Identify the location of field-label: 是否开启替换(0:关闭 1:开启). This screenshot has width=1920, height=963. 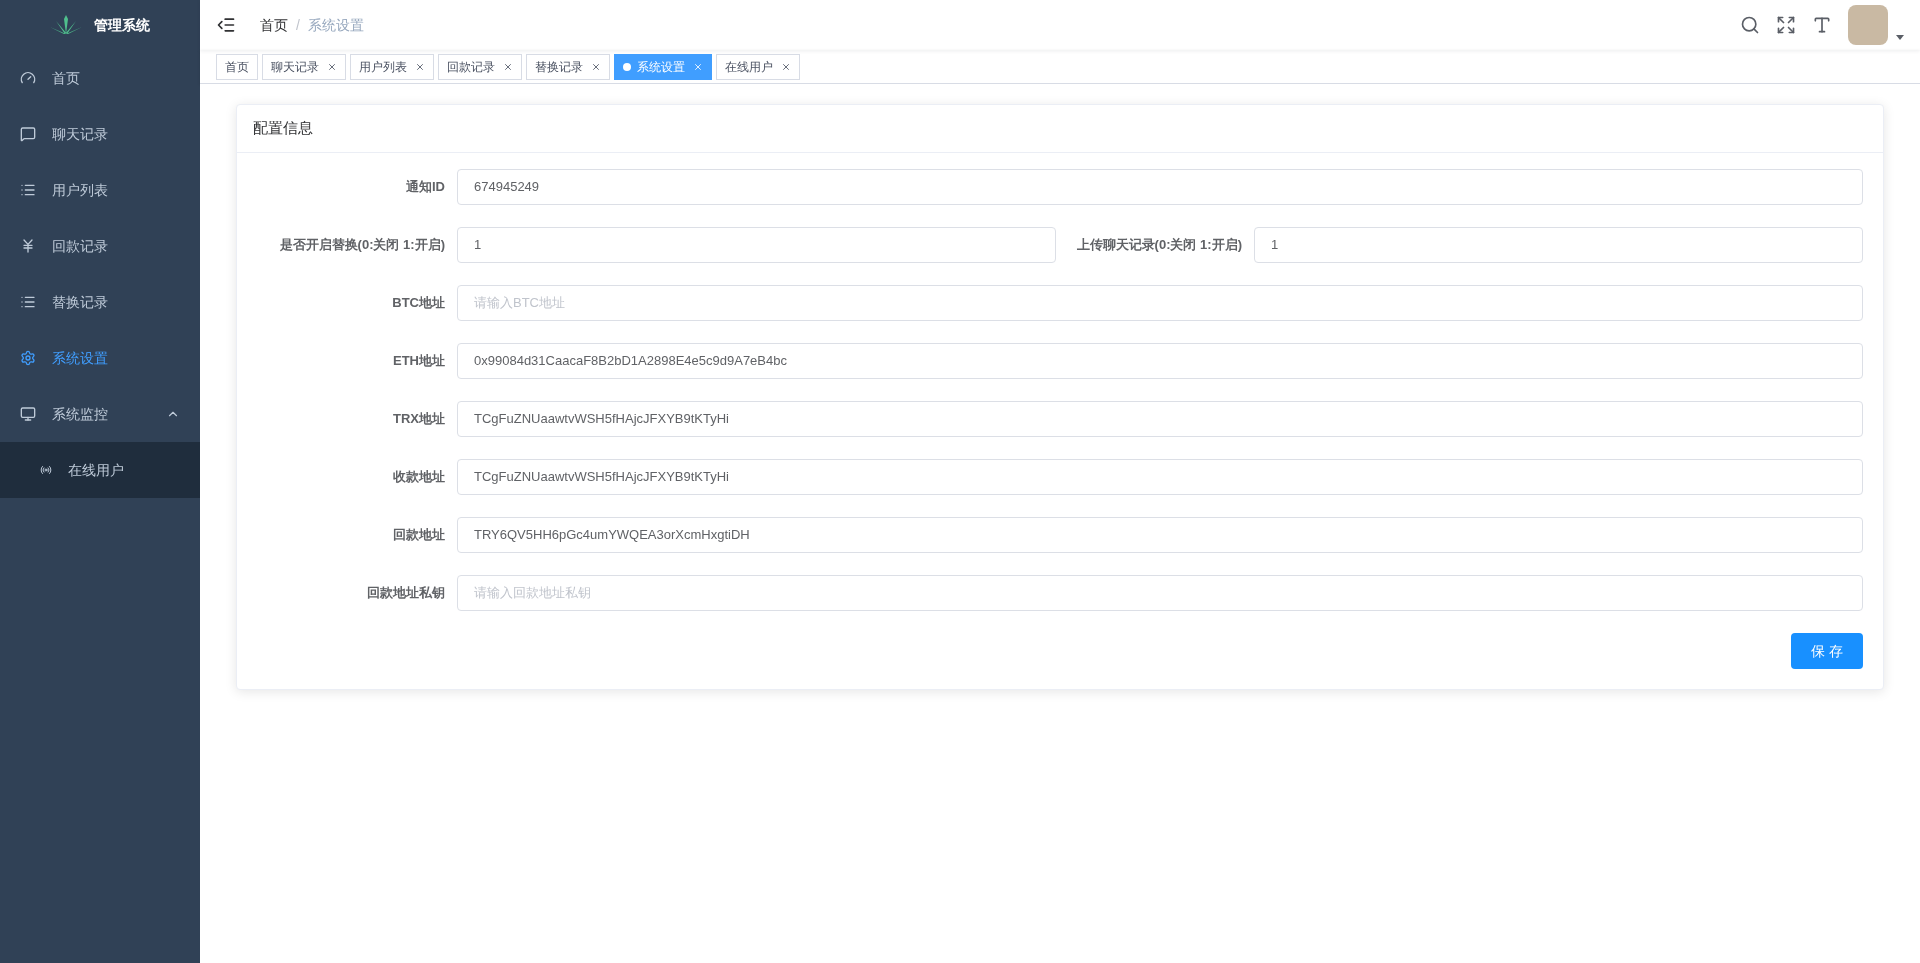
(362, 244).